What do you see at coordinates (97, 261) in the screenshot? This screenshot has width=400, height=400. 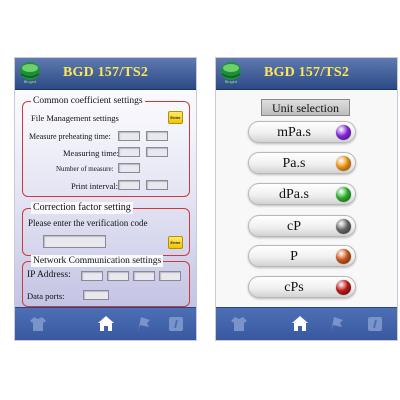 I see `network-settings-legend: Network Communication settings` at bounding box center [97, 261].